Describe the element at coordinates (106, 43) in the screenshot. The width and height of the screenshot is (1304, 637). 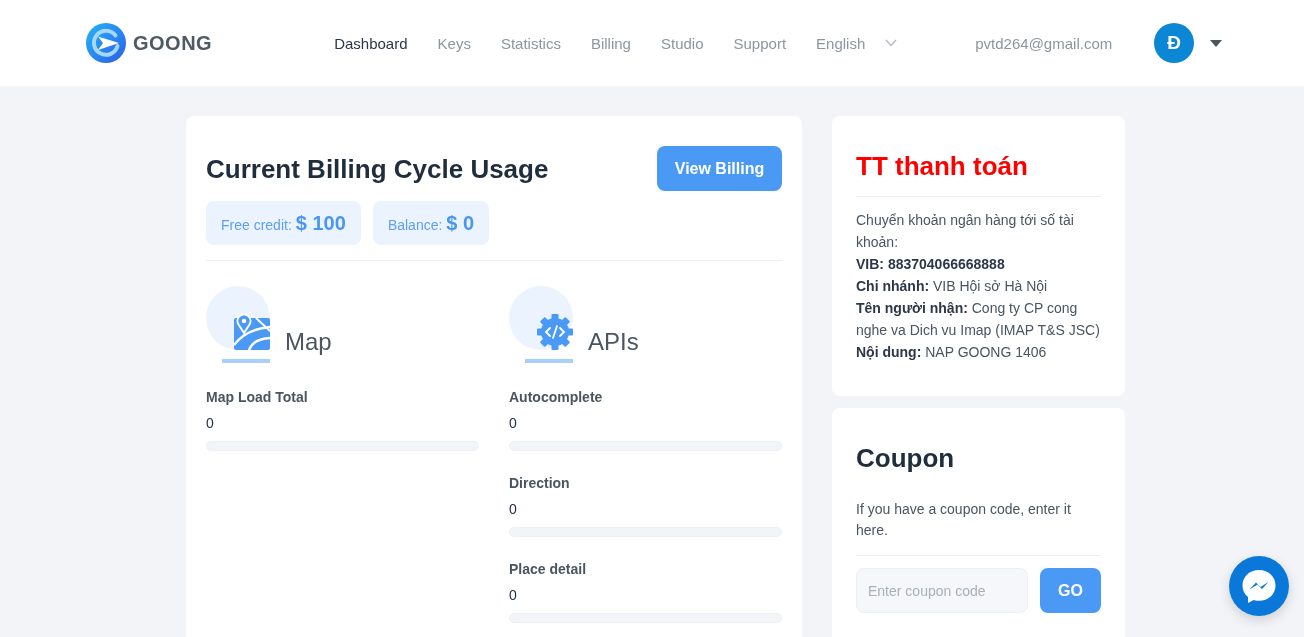
I see `logo-icon` at that location.